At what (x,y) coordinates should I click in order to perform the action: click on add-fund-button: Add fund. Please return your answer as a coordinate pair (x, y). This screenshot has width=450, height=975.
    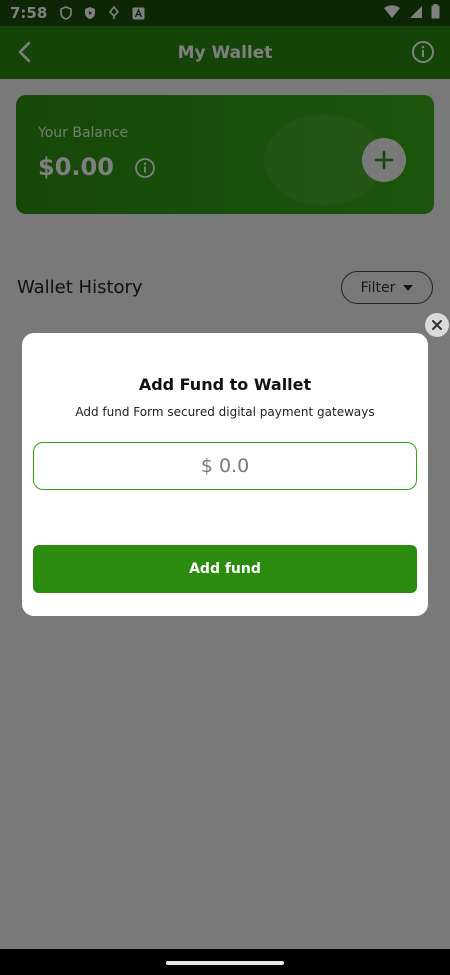
    Looking at the image, I should click on (225, 569).